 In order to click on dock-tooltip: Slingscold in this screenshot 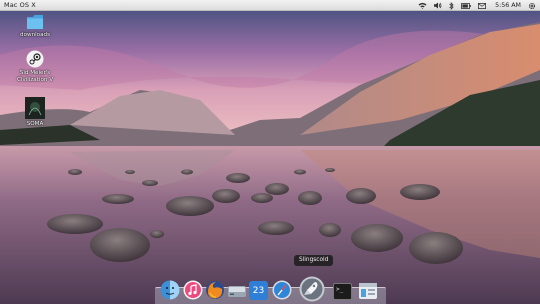, I will do `click(314, 260)`.